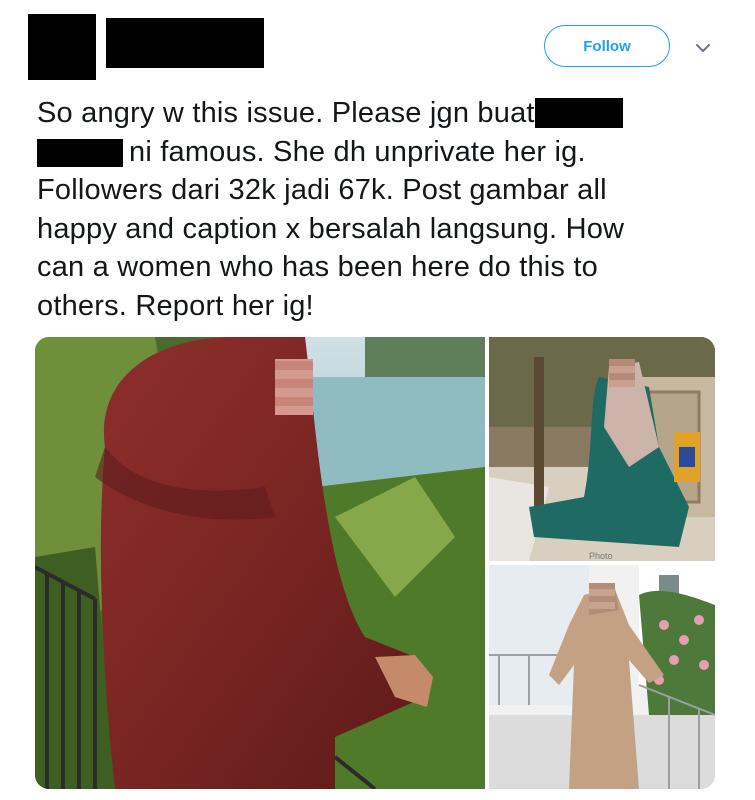 This screenshot has height=800, width=755. What do you see at coordinates (175, 305) in the screenshot?
I see `tweet-text-line: others. Report her ig!` at bounding box center [175, 305].